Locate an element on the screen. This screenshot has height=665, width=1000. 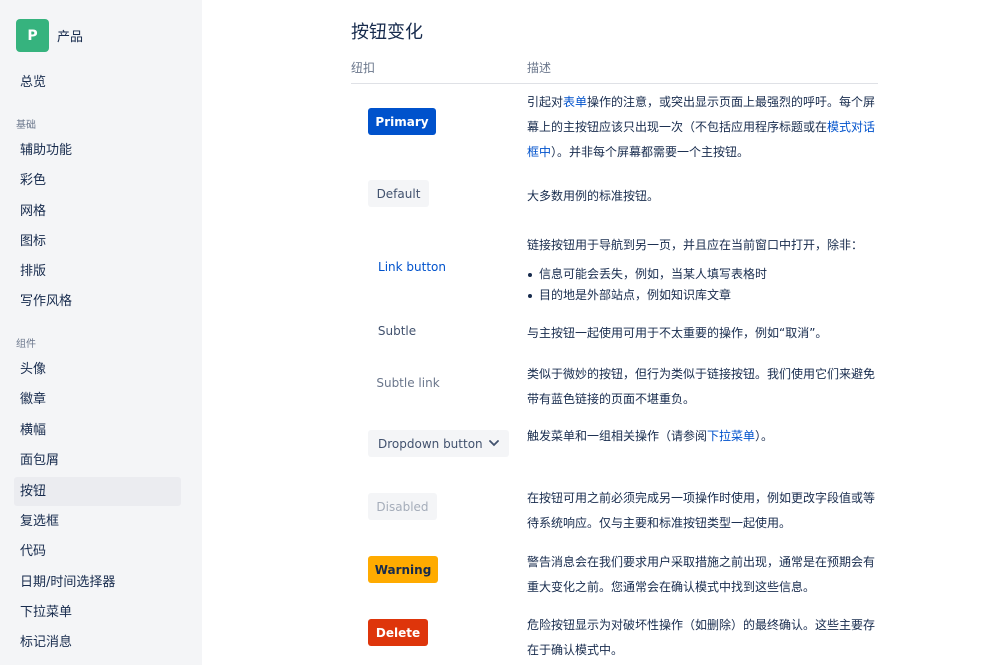
sidebar-item-overview: 总览 is located at coordinates (97, 82).